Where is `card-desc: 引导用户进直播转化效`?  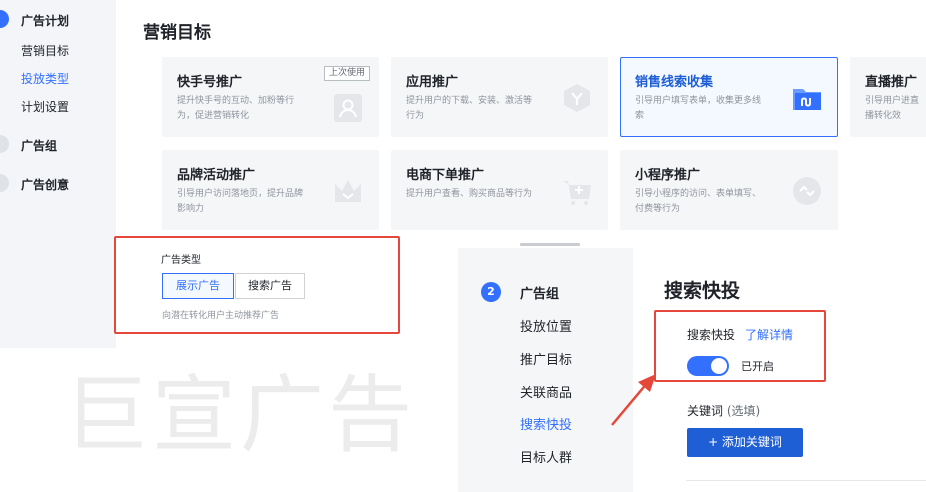 card-desc: 引导用户进直播转化效 is located at coordinates (892, 108).